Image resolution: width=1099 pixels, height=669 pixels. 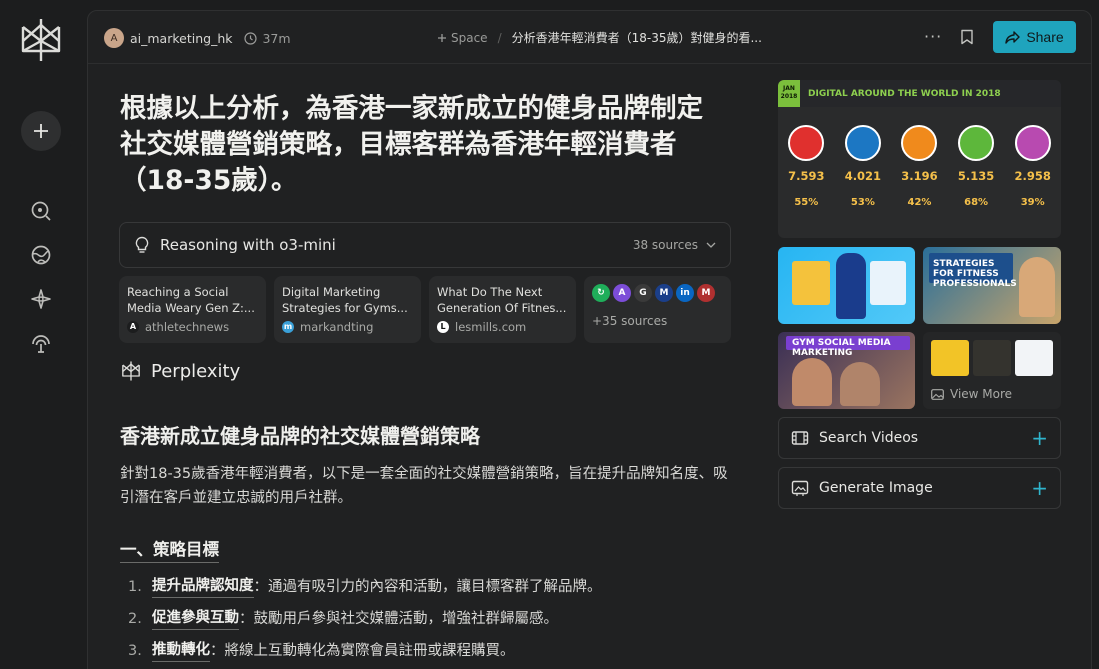 What do you see at coordinates (981, 394) in the screenshot?
I see `view-more-label: View More` at bounding box center [981, 394].